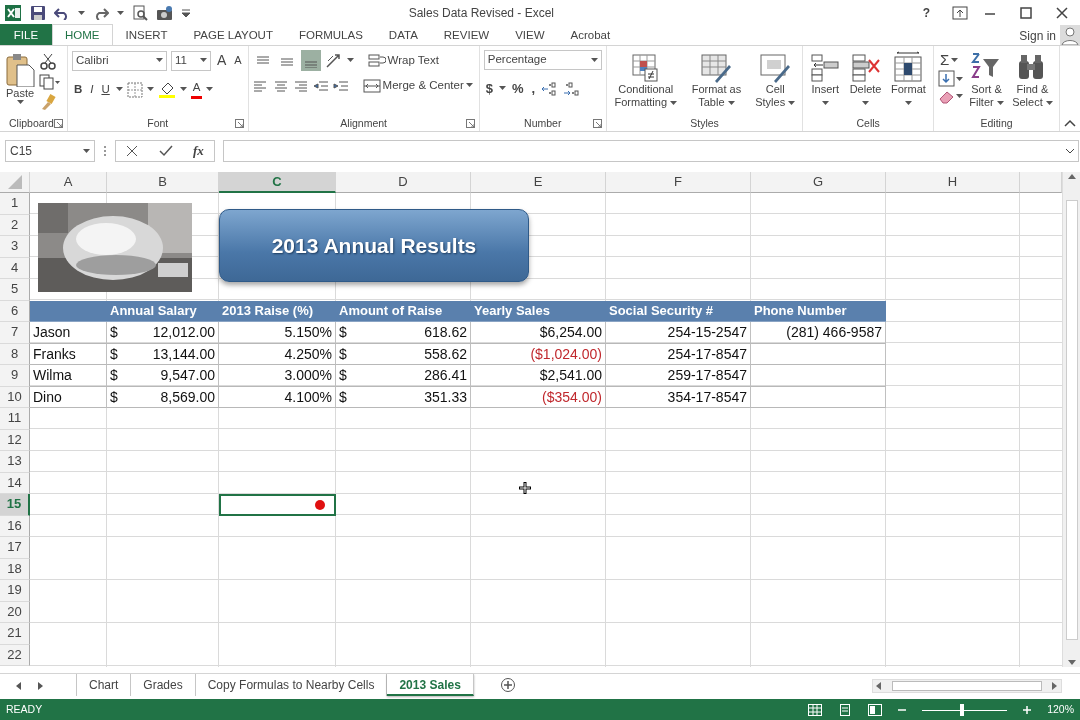  I want to click on print-preview-icon, so click(140, 13).